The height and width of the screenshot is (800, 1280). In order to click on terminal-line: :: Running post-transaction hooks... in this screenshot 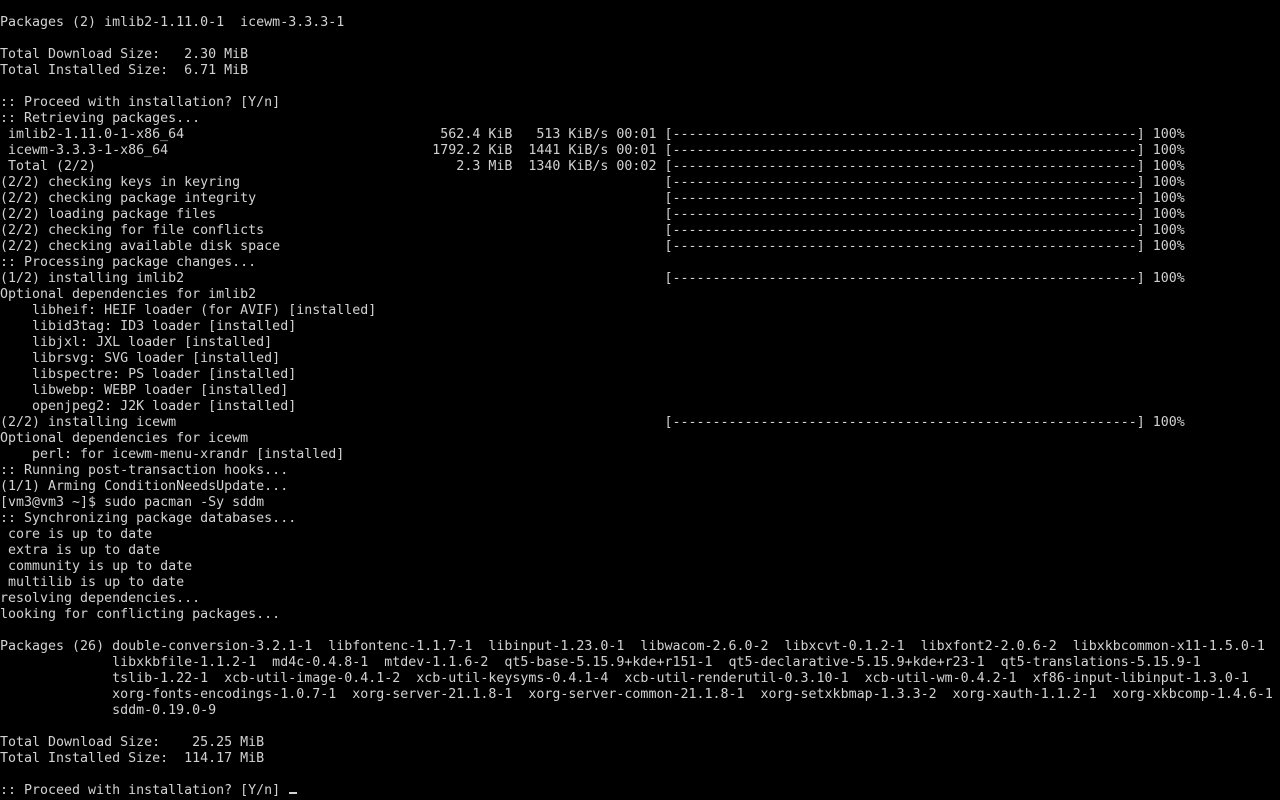, I will do `click(144, 470)`.